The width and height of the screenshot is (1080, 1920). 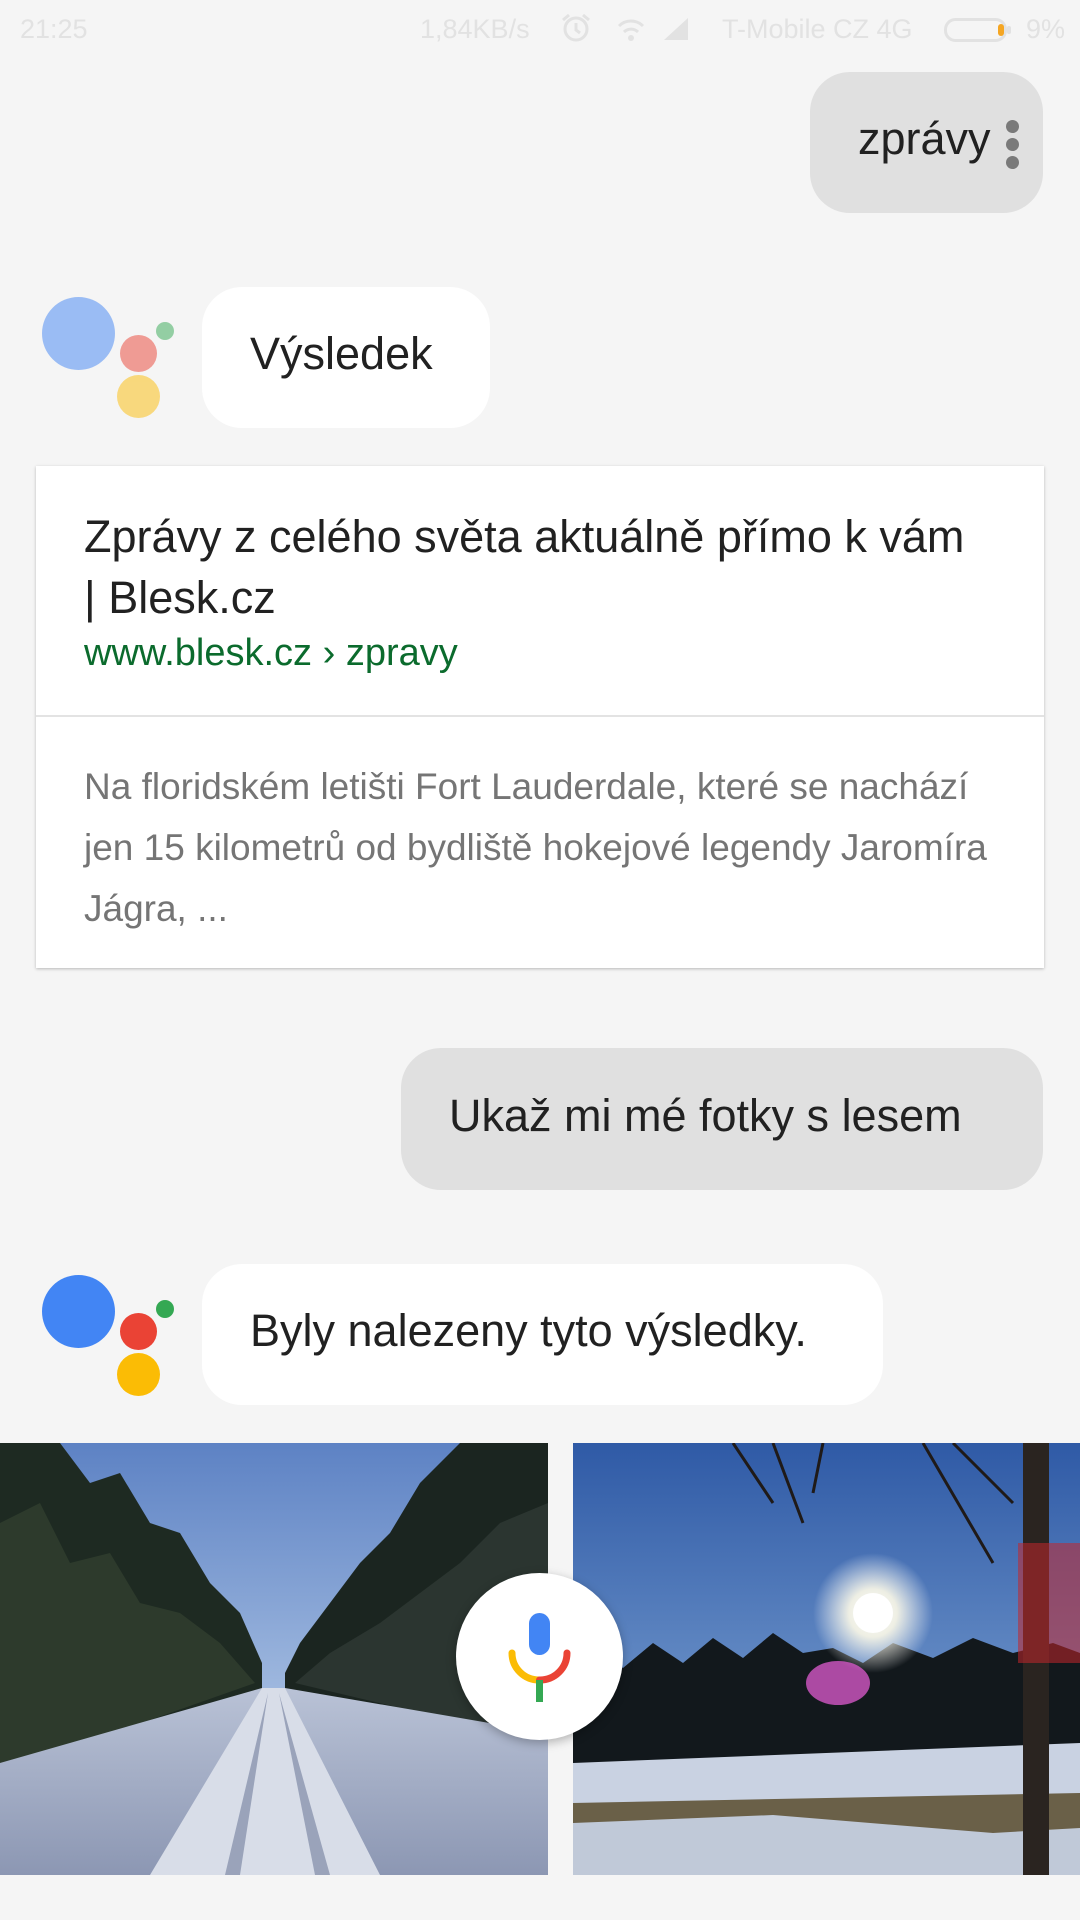 What do you see at coordinates (817, 29) in the screenshot?
I see `carrier-name: T-Mobile CZ 4G` at bounding box center [817, 29].